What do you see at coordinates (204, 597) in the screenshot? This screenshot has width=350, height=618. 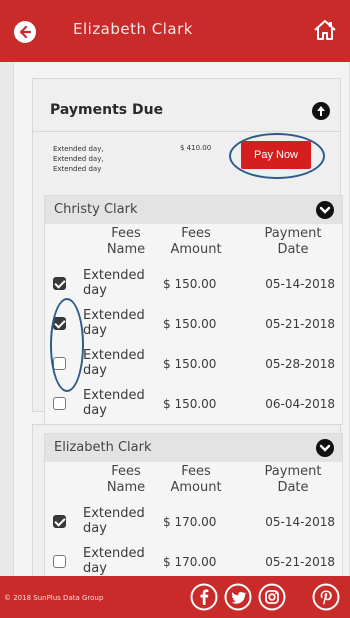 I see `facebook-icon` at bounding box center [204, 597].